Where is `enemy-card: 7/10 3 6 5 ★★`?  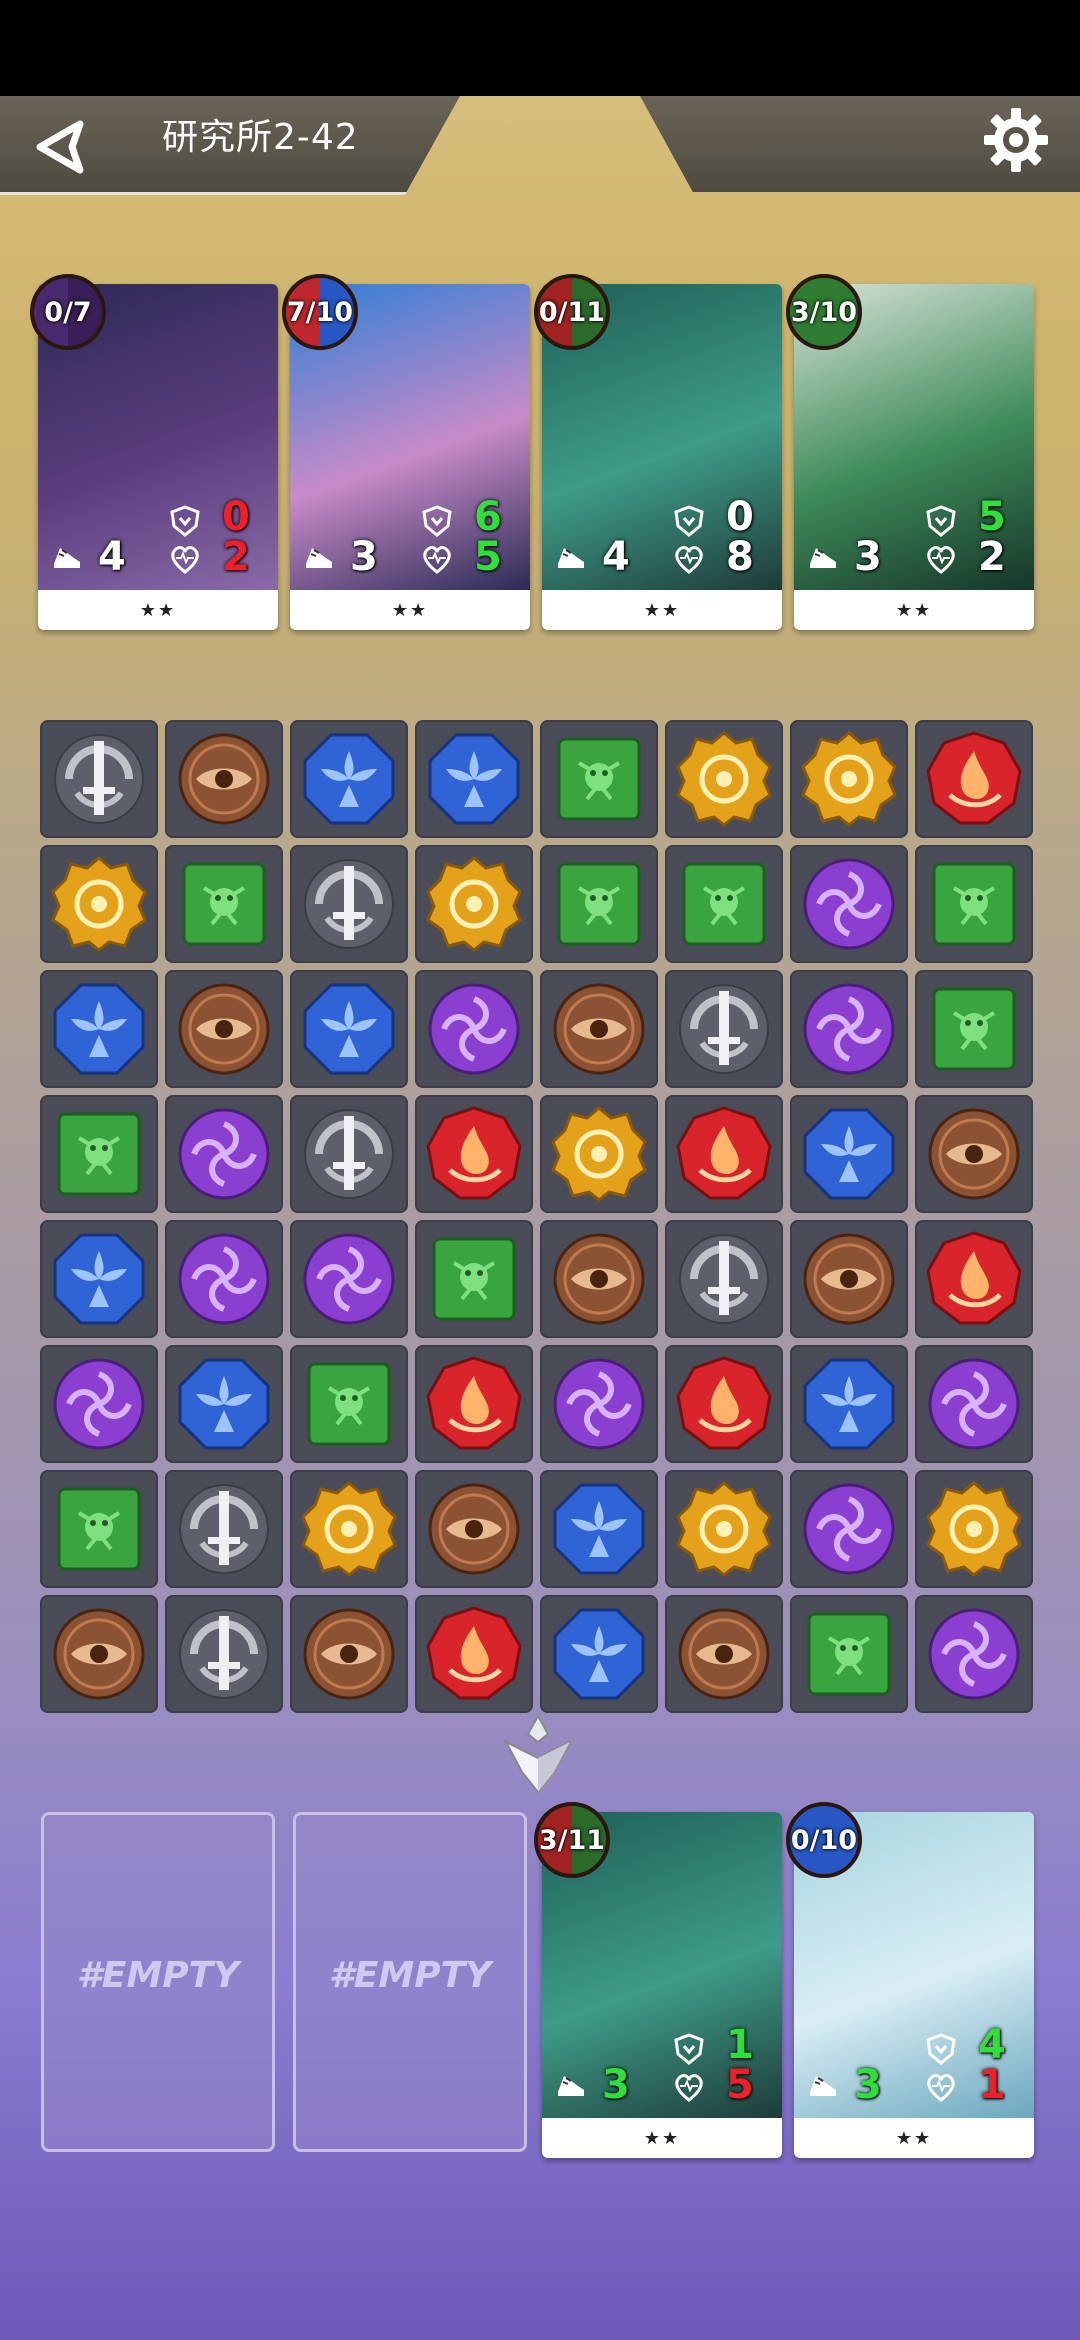 enemy-card: 7/10 3 6 5 ★★ is located at coordinates (406, 452).